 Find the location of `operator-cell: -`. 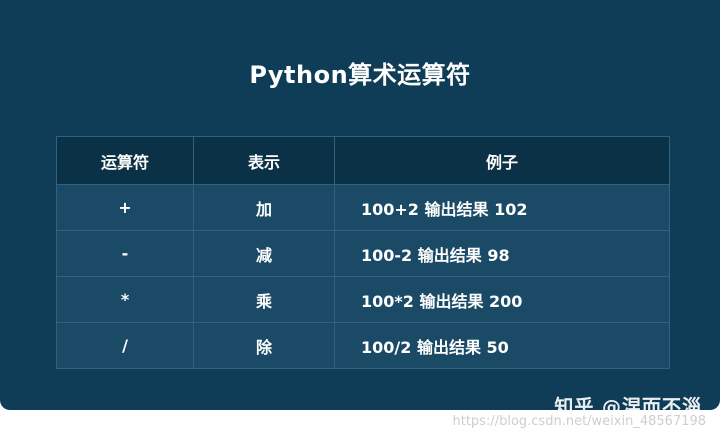

operator-cell: - is located at coordinates (125, 253).